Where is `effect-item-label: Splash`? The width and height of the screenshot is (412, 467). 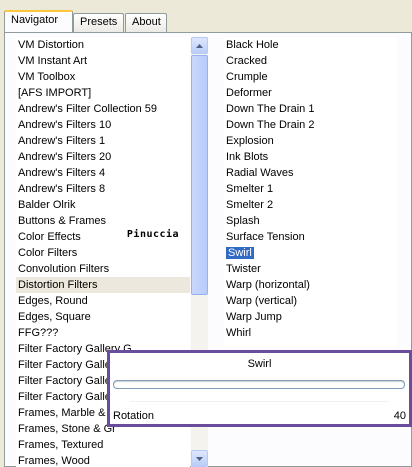
effect-item-label: Splash is located at coordinates (243, 221).